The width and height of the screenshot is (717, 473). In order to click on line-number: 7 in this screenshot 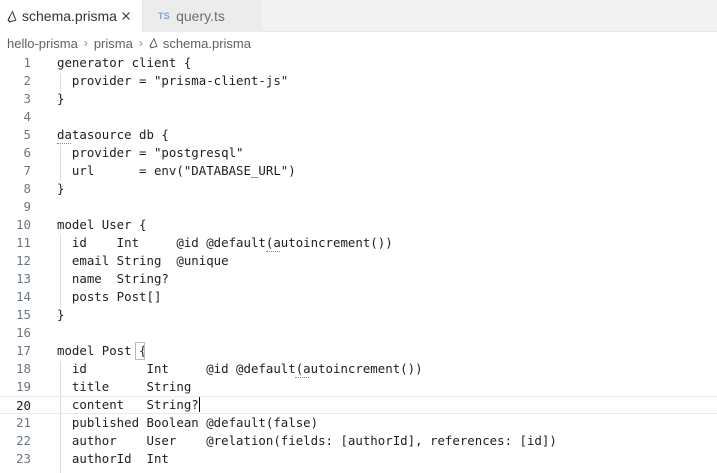, I will do `click(27, 170)`.